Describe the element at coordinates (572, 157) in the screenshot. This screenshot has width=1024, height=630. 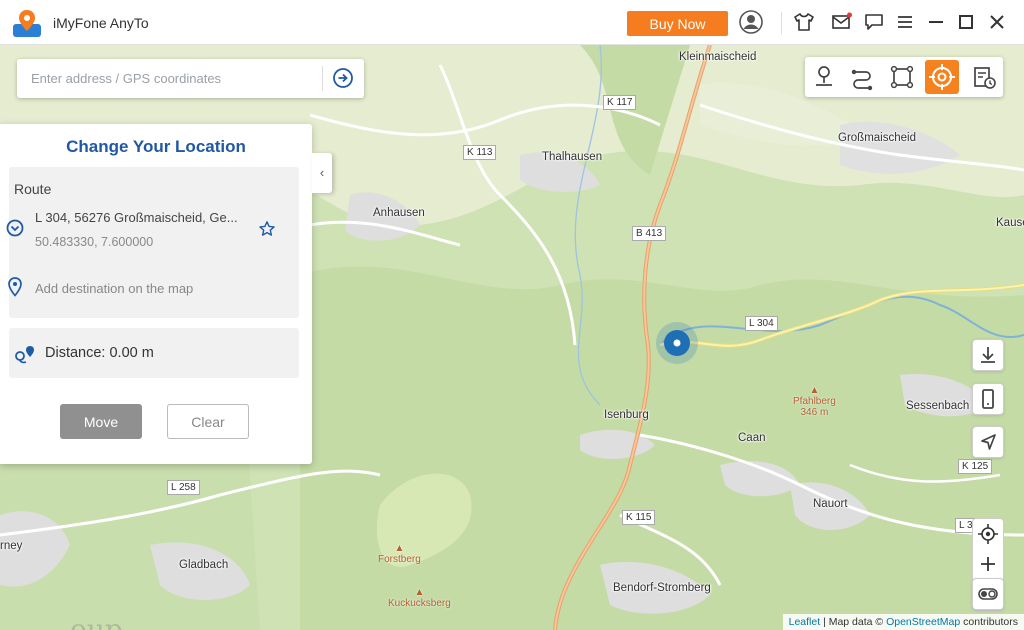
I see `map-label-thalhausen: Thalhausen` at that location.